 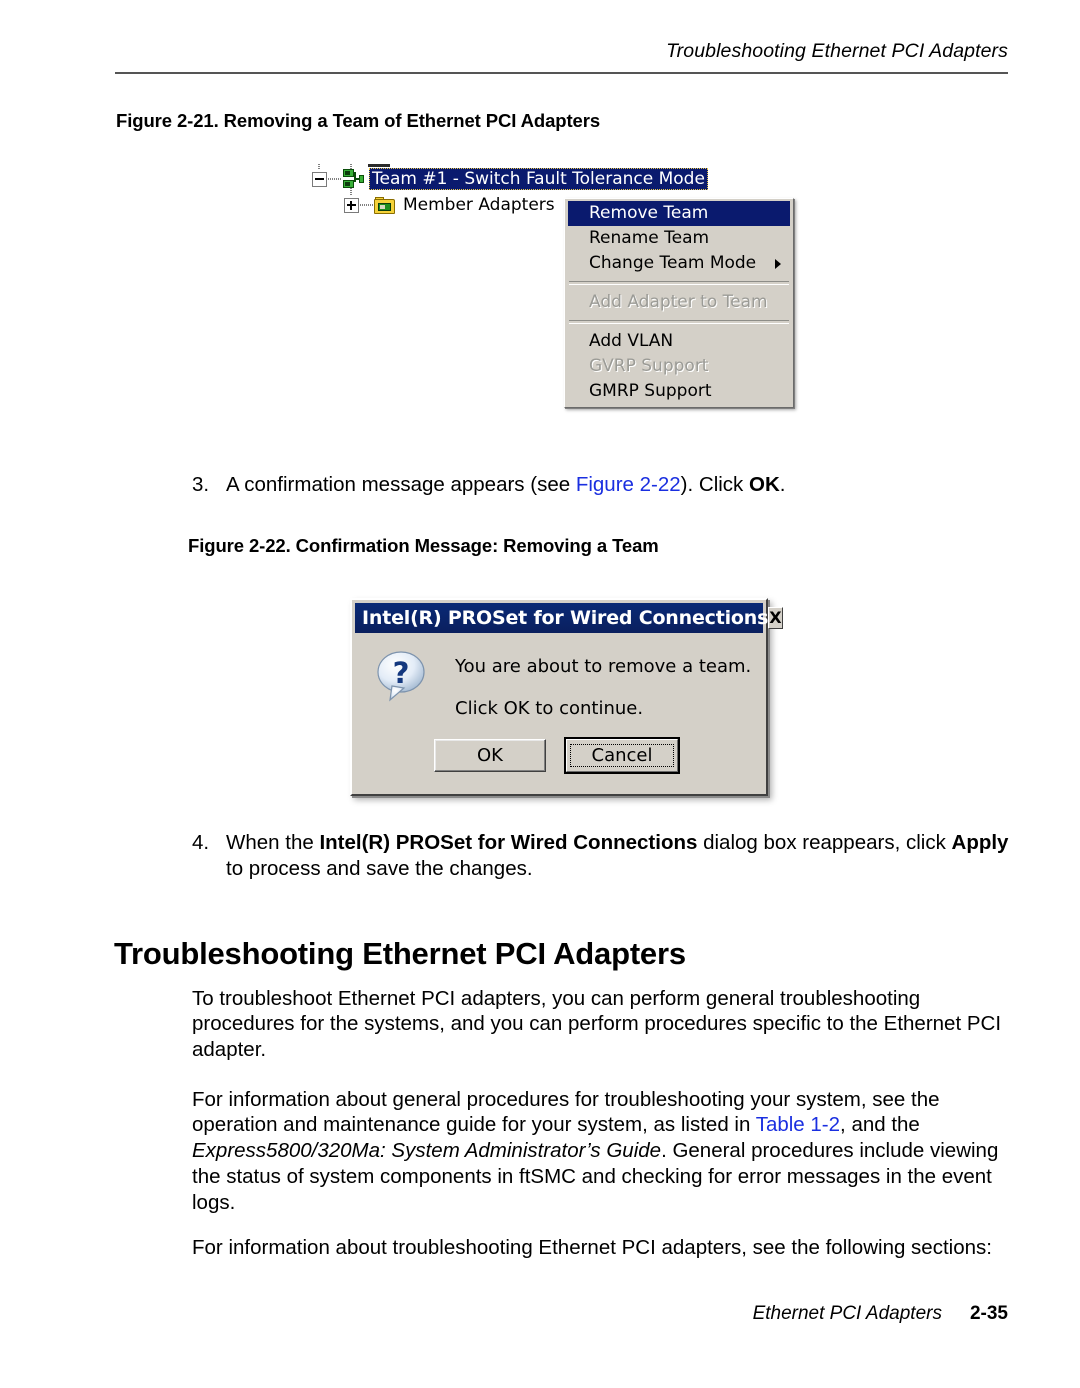 What do you see at coordinates (561, 73) in the screenshot?
I see `header-divider` at bounding box center [561, 73].